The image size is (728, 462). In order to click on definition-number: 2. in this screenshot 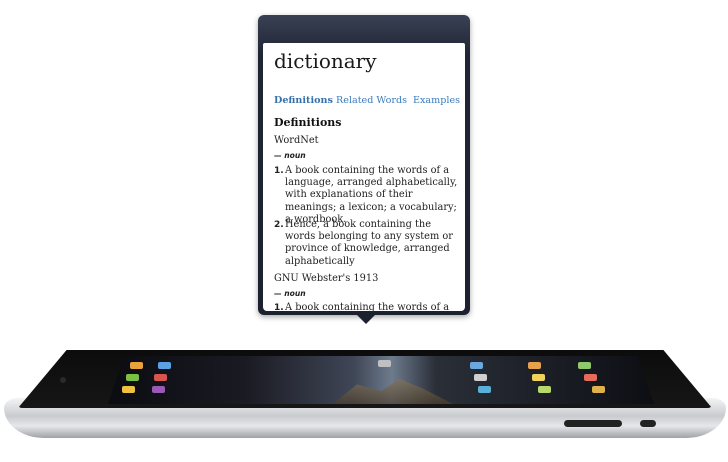, I will do `click(279, 225)`.